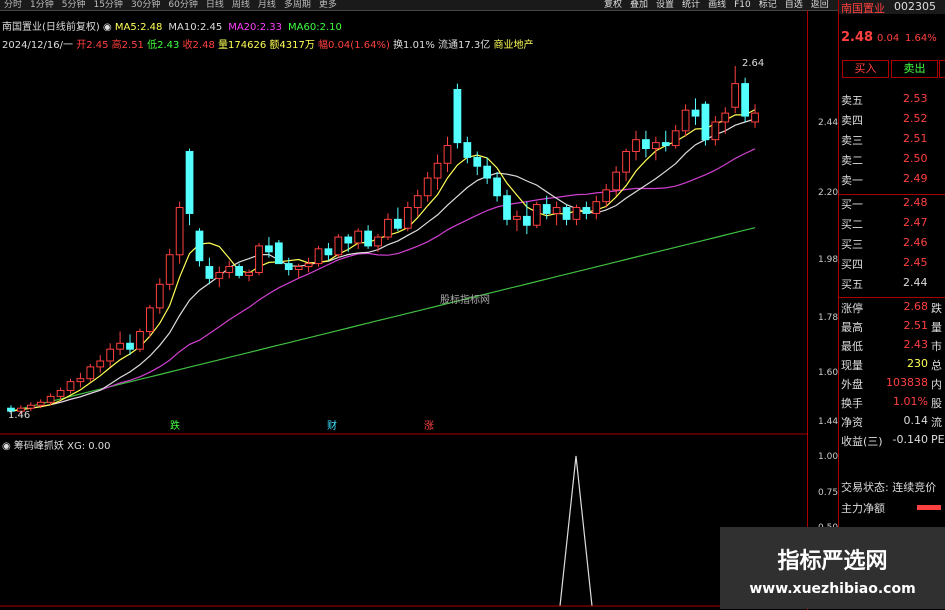  Describe the element at coordinates (691, 5) in the screenshot. I see `toolbar-button: 统计` at that location.